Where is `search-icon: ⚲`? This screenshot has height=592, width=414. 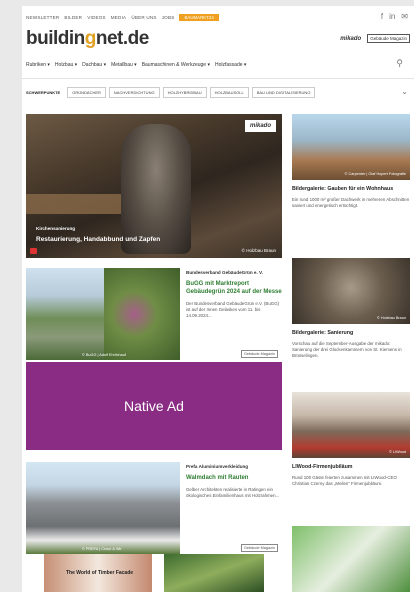
search-icon: ⚲ is located at coordinates (399, 63).